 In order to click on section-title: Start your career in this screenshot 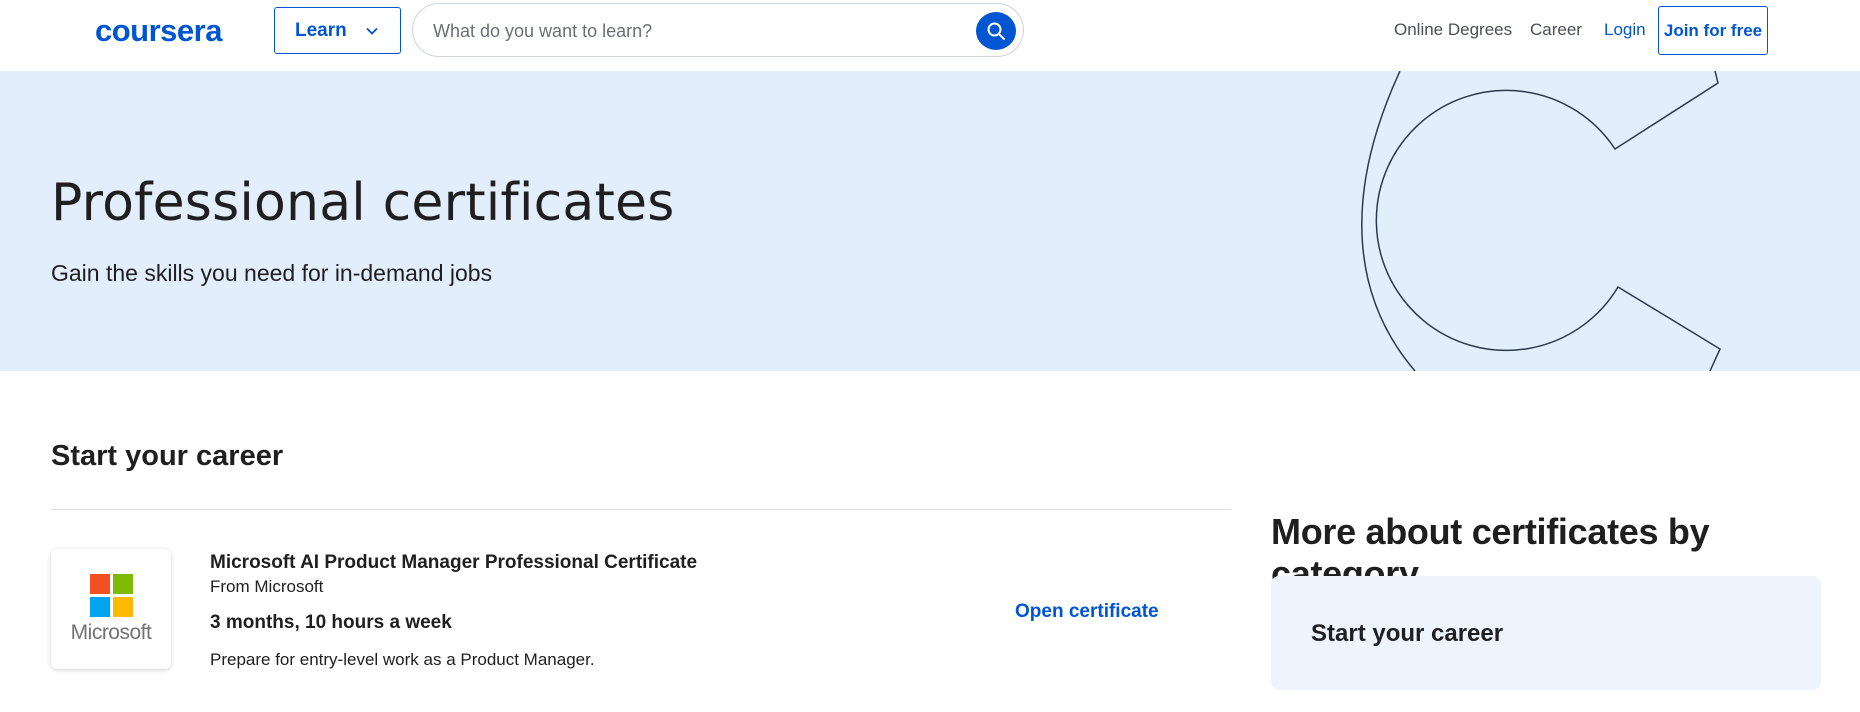, I will do `click(167, 456)`.